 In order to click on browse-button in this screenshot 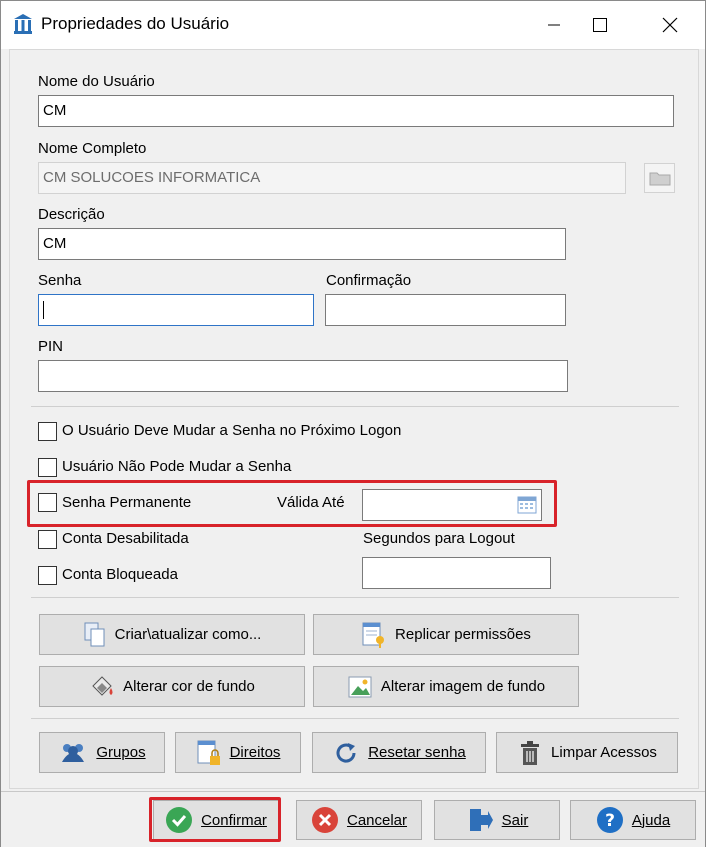, I will do `click(659, 178)`.